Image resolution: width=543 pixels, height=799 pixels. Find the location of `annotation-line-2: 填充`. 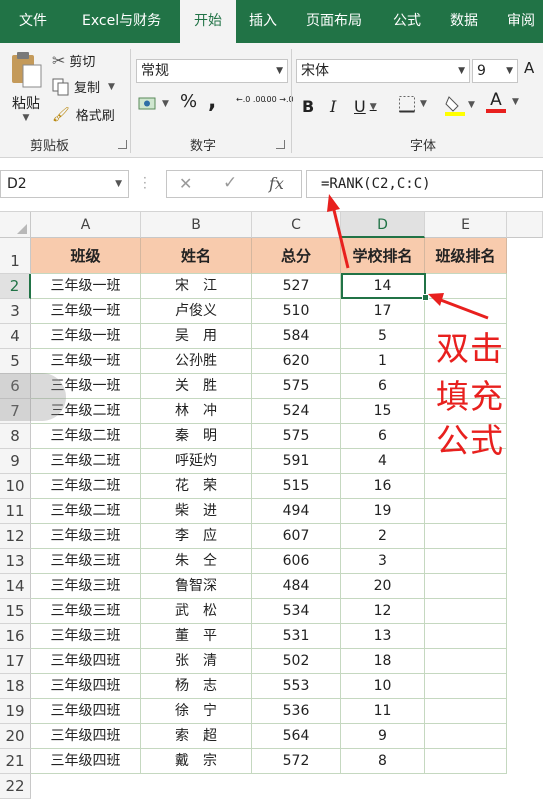

annotation-line-2: 填充 is located at coordinates (470, 396).